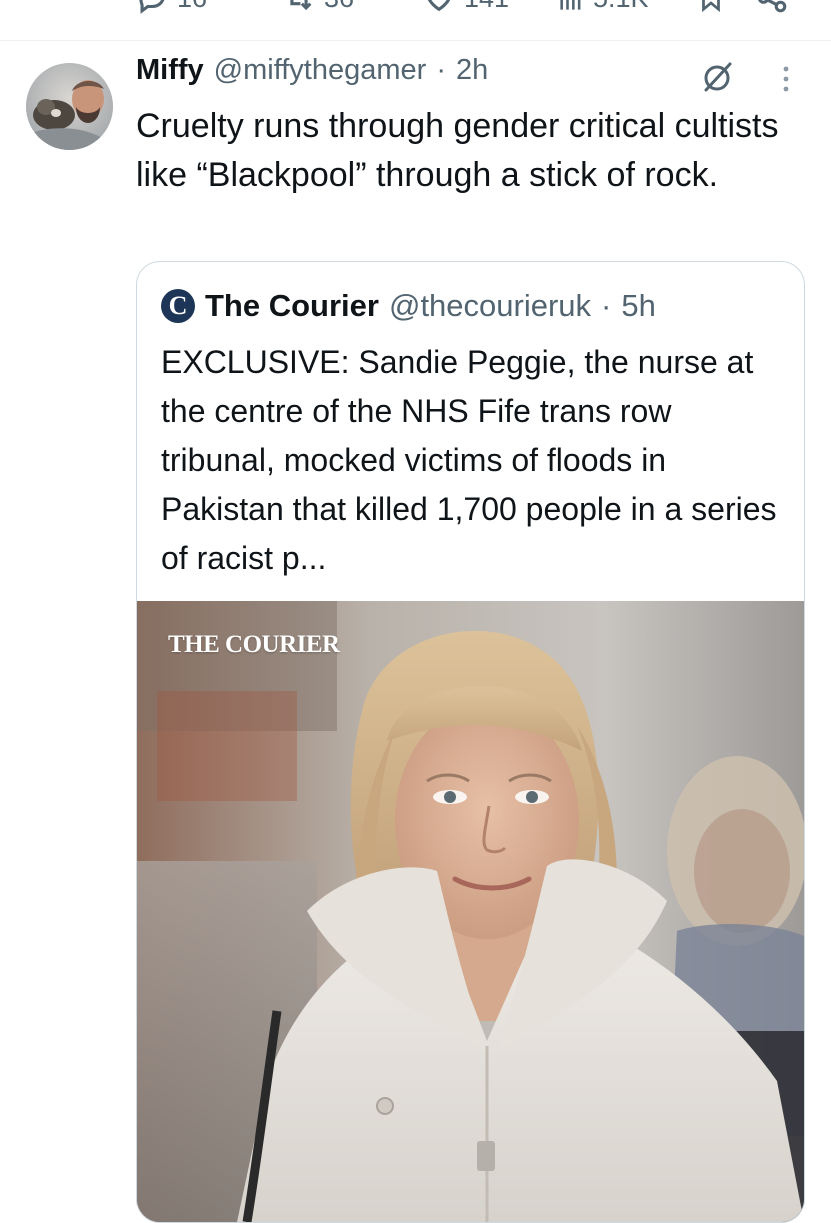 The image size is (831, 1223). I want to click on views-count: 5.1K, so click(621, 7).